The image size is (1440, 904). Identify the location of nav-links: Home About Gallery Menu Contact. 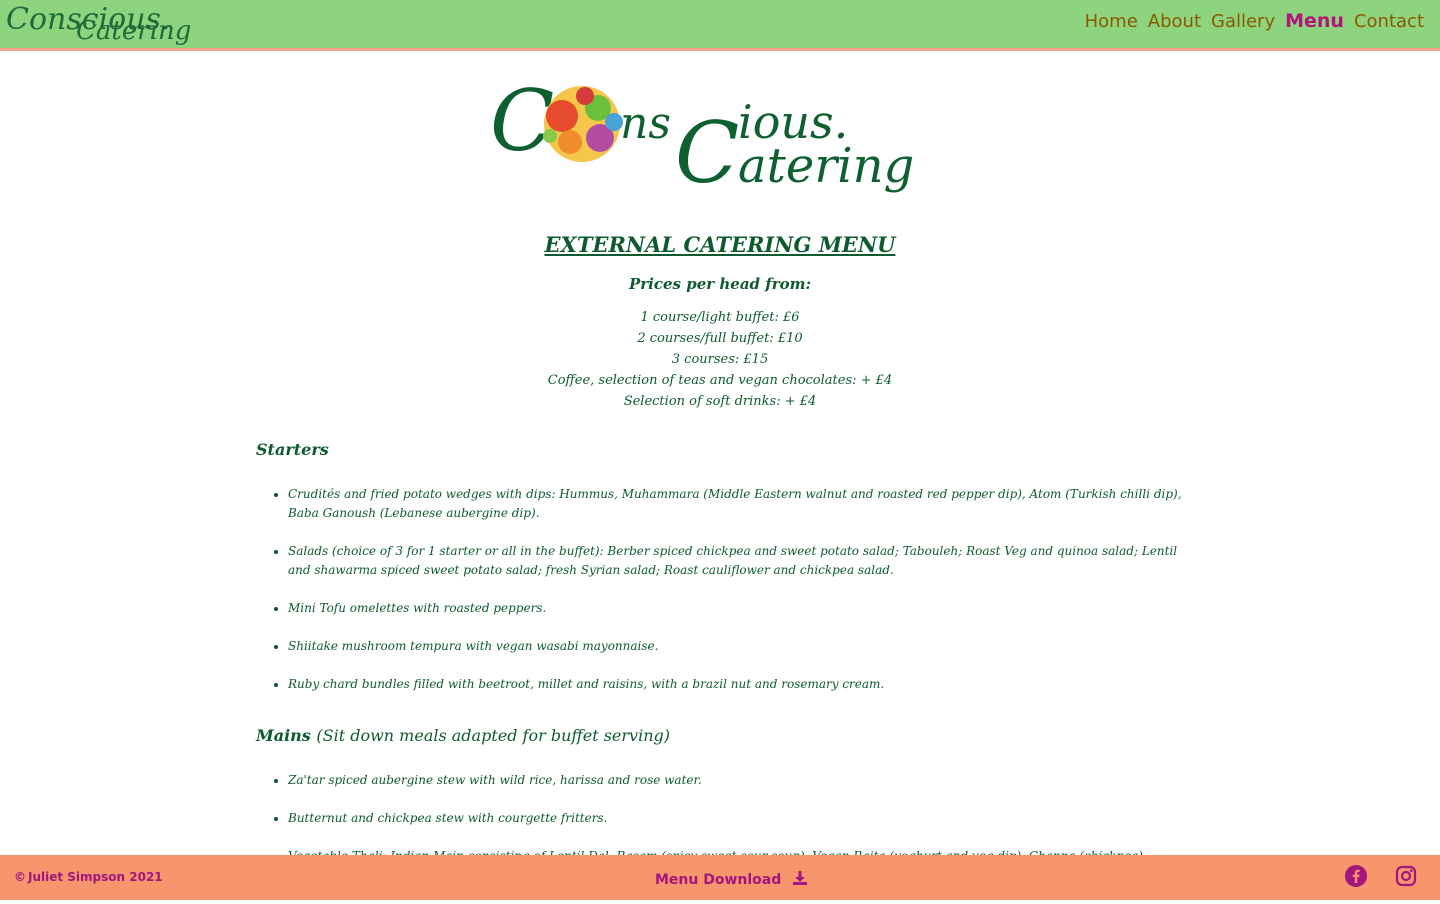
(1254, 21).